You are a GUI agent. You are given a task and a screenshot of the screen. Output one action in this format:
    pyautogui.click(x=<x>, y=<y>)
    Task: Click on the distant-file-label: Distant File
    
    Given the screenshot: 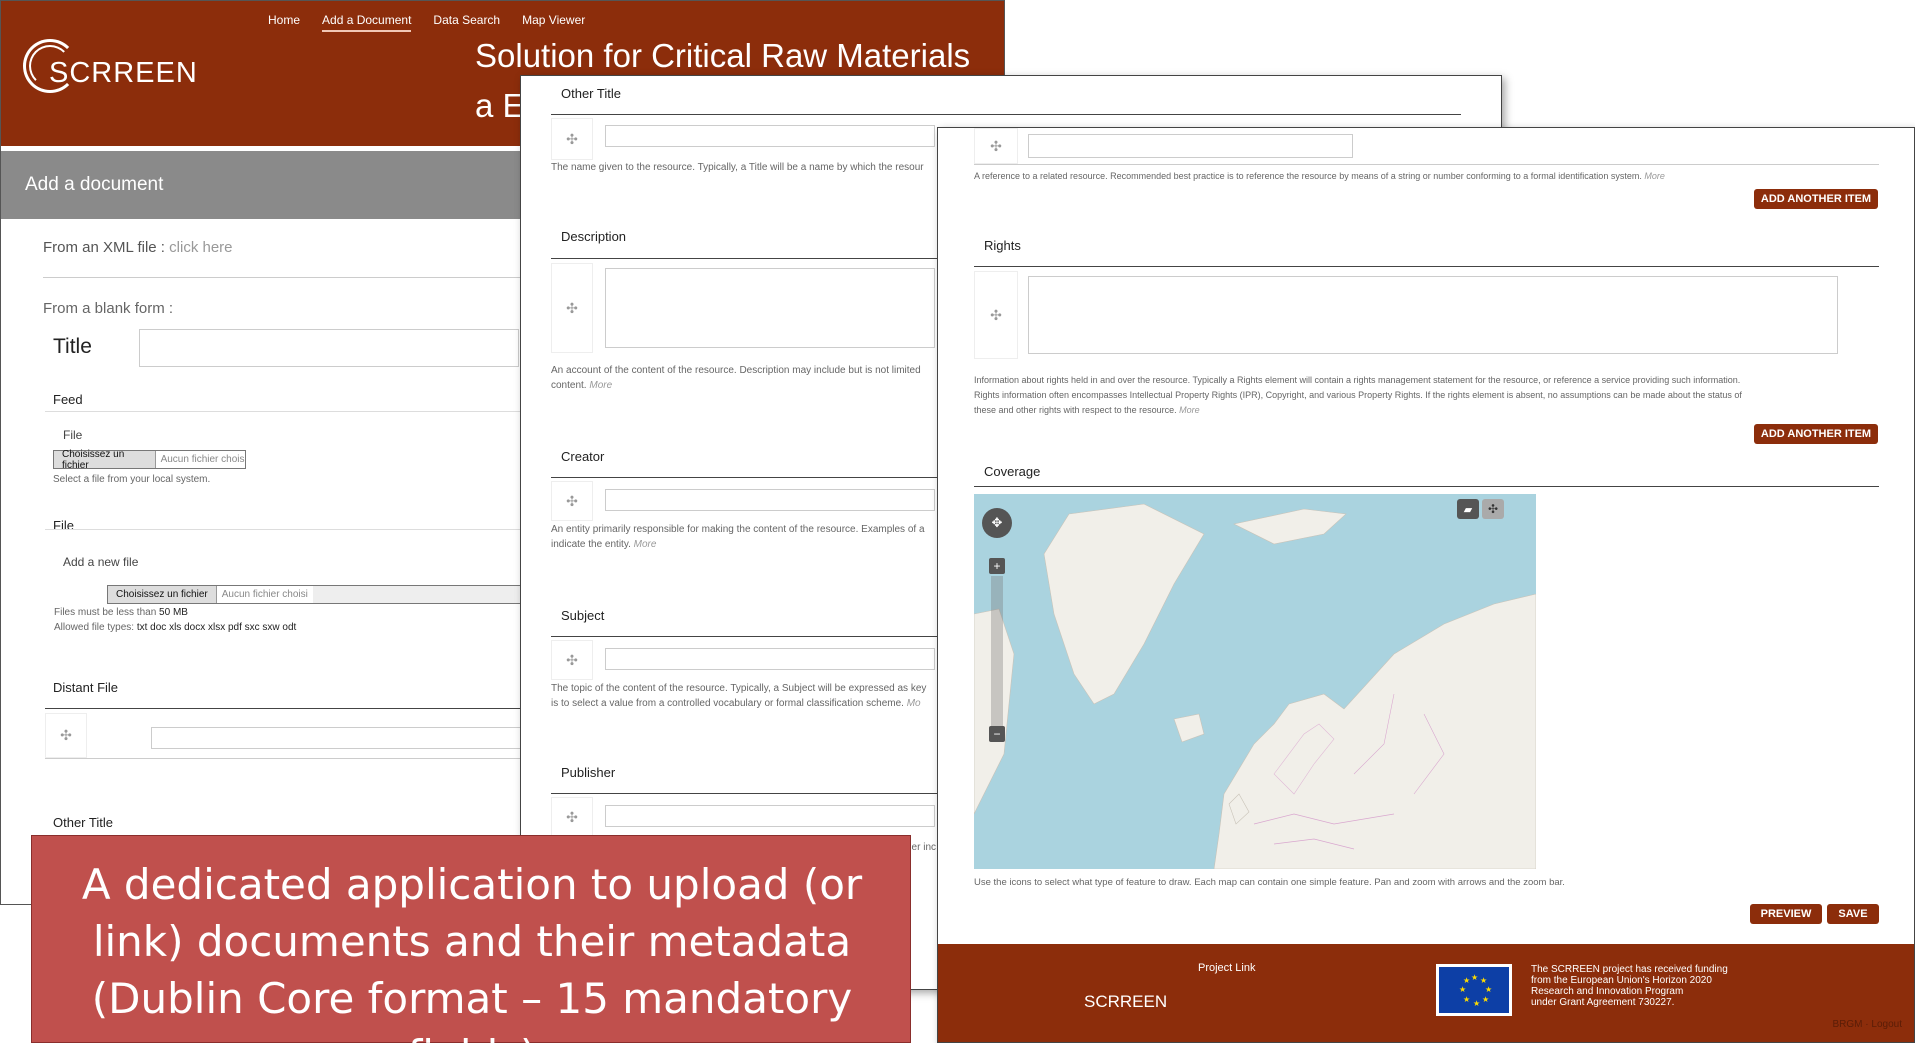 What is the action you would take?
    pyautogui.click(x=86, y=687)
    